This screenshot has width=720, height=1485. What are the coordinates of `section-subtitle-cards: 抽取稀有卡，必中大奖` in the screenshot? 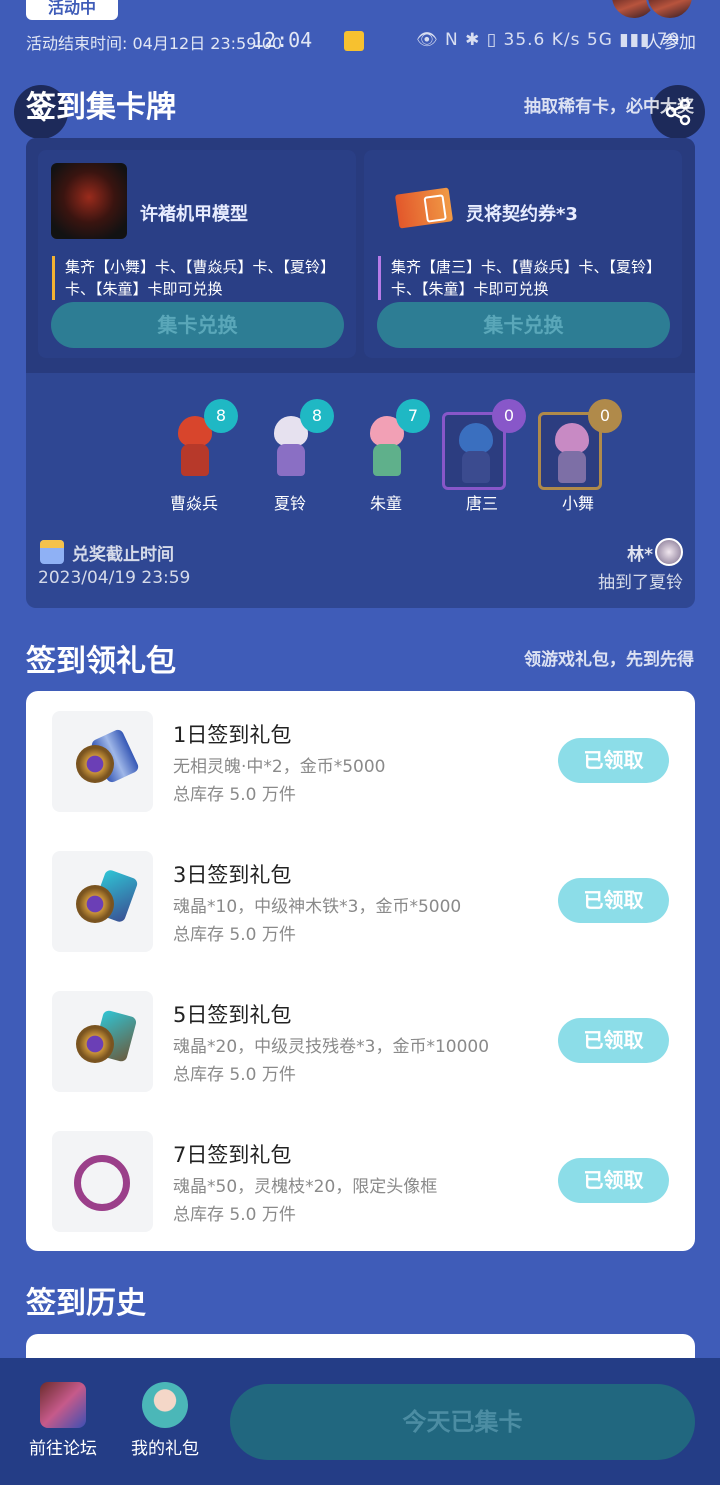 It's located at (609, 107).